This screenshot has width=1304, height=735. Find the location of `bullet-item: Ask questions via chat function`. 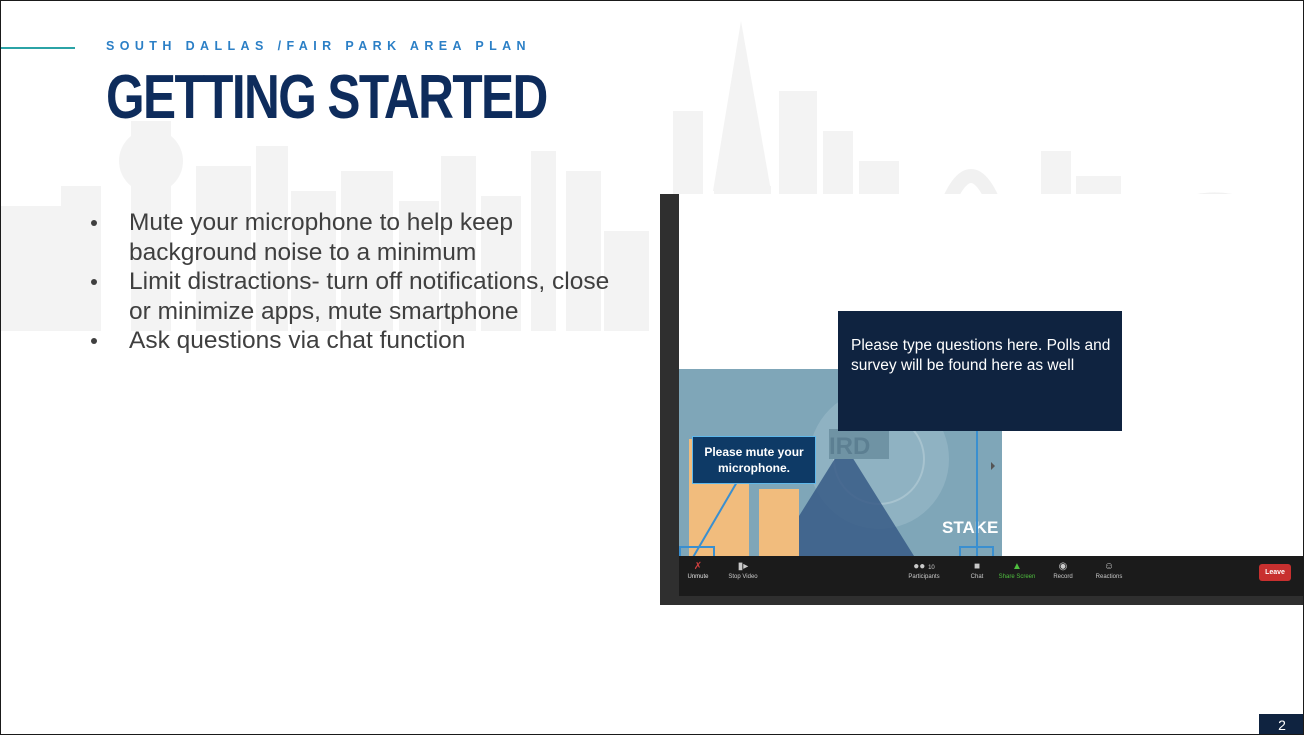

bullet-item: Ask questions via chat function is located at coordinates (351, 341).